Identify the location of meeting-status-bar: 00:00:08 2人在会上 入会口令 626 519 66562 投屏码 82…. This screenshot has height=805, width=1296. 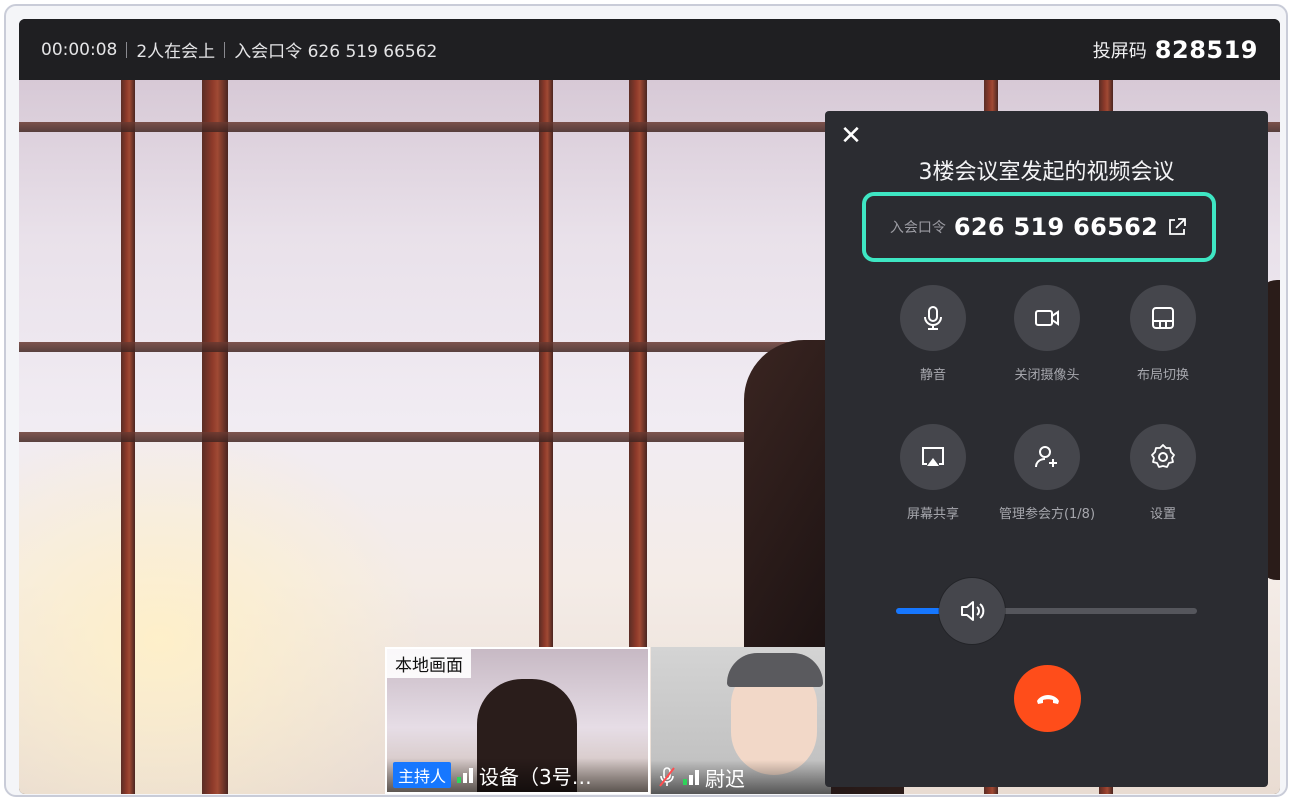
(649, 49).